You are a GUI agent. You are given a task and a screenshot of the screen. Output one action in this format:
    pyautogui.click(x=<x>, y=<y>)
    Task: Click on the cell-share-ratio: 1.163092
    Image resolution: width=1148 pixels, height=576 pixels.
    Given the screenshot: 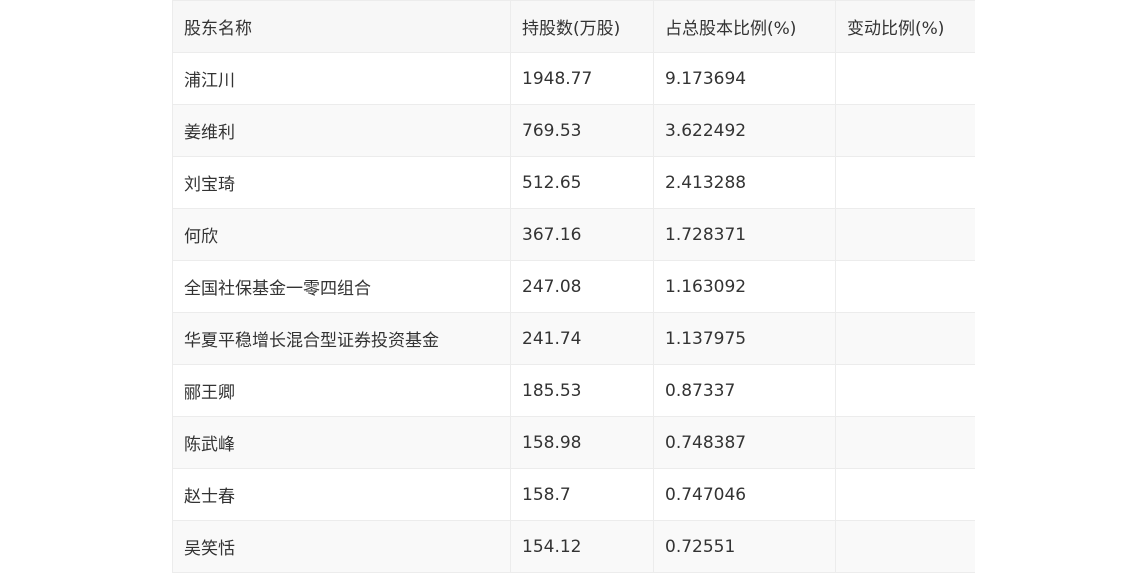 What is the action you would take?
    pyautogui.click(x=744, y=286)
    